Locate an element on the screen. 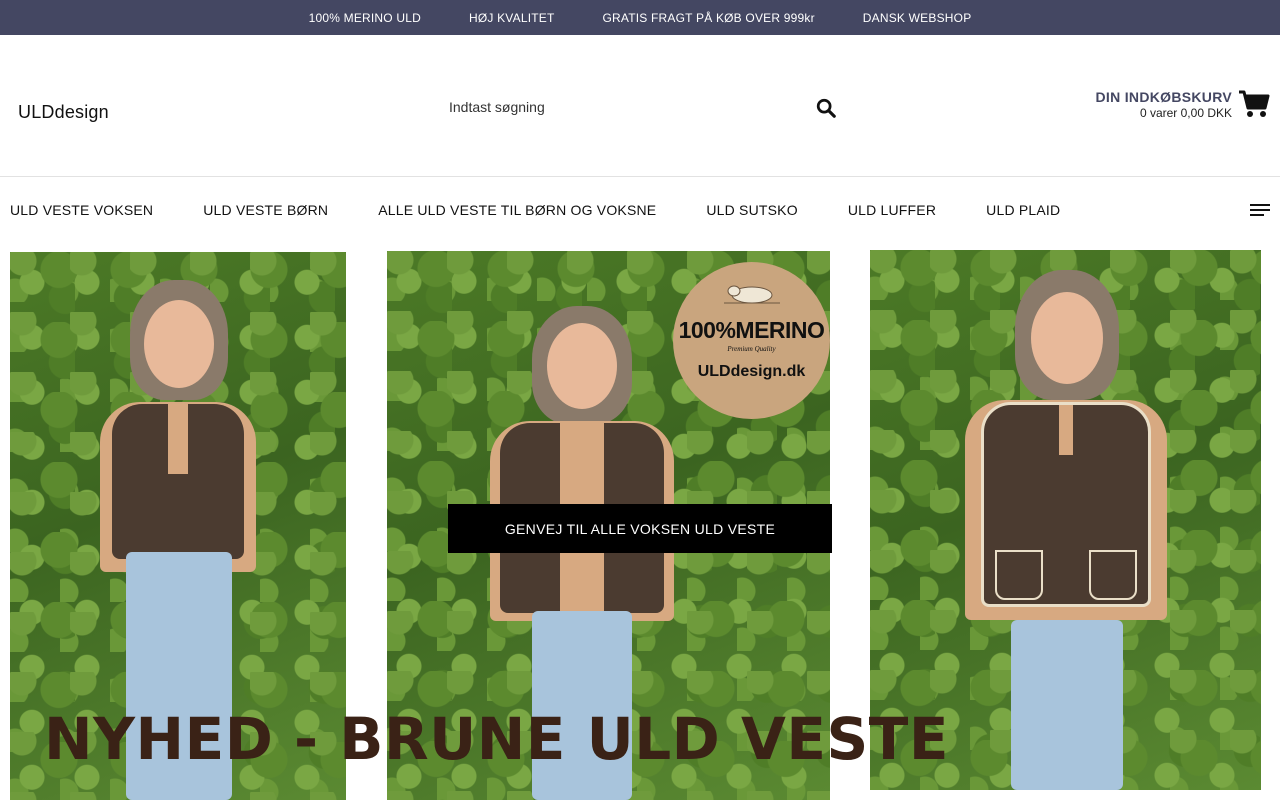 This screenshot has width=1280, height=800. nav-item-alle-uld-veste: ALLE ULD VESTE TIL BØRN OG VOKSNE is located at coordinates (517, 210).